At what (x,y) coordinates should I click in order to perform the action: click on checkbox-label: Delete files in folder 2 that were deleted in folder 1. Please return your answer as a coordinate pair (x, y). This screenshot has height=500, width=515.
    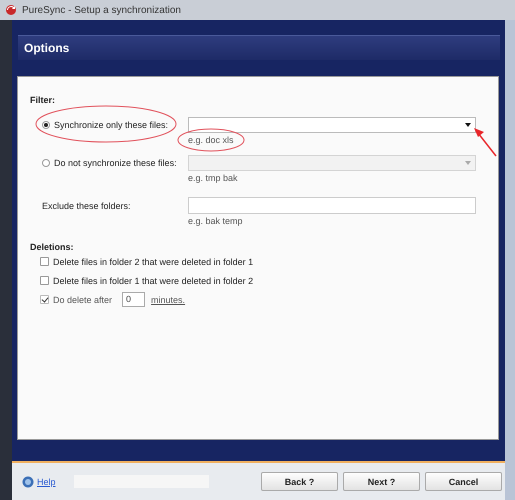
    Looking at the image, I should click on (153, 261).